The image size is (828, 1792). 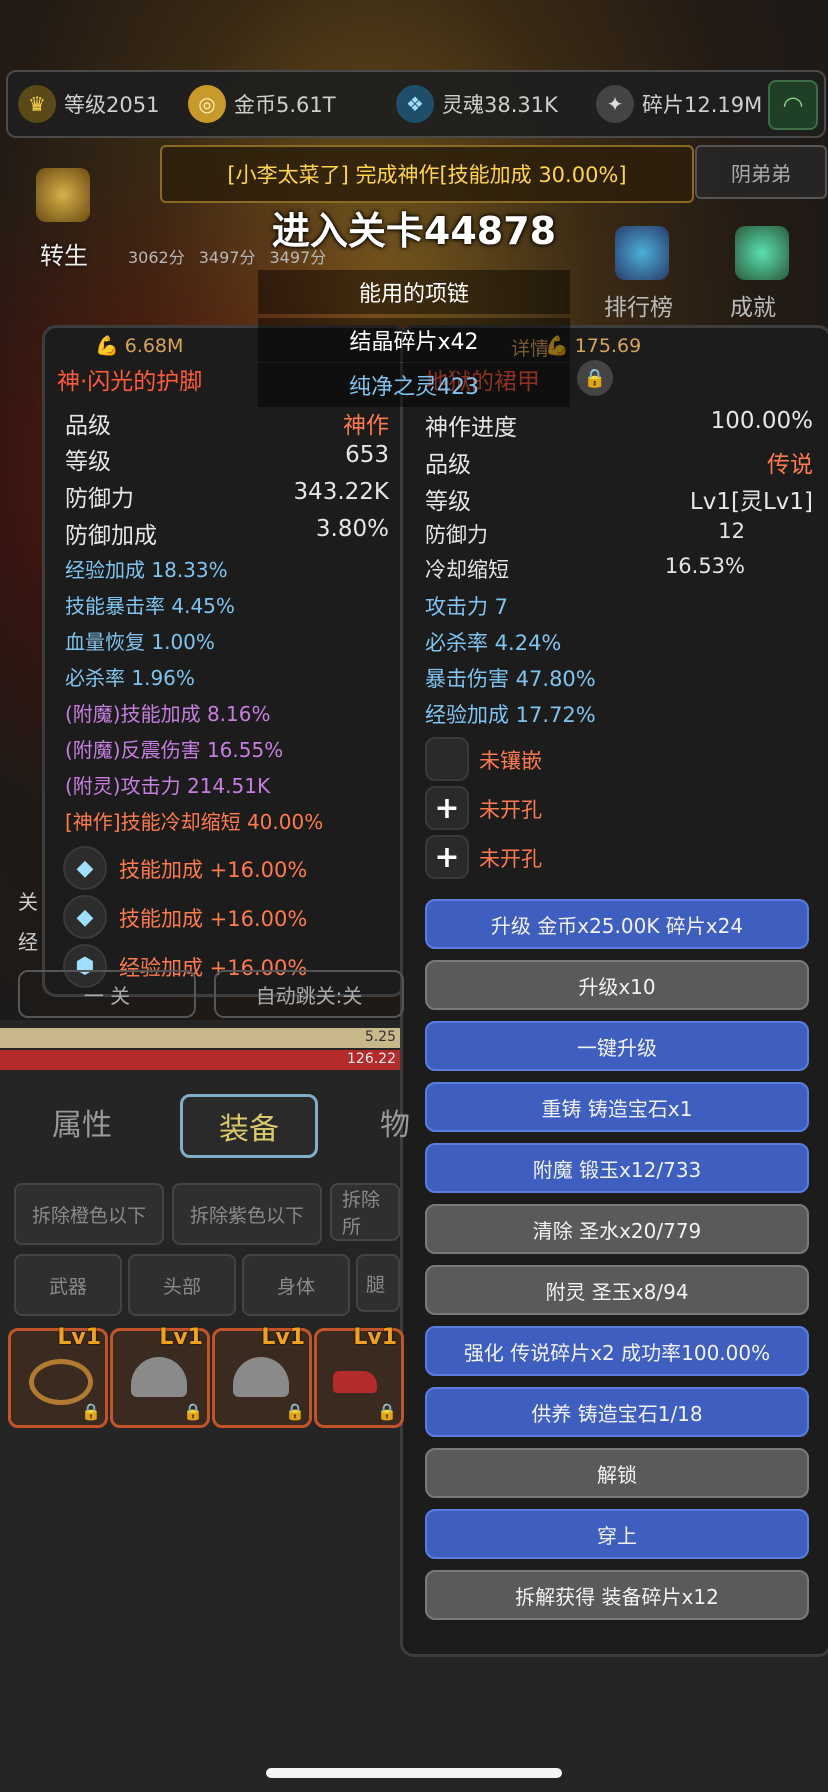 I want to click on tab-equipment: 装备, so click(x=249, y=1126).